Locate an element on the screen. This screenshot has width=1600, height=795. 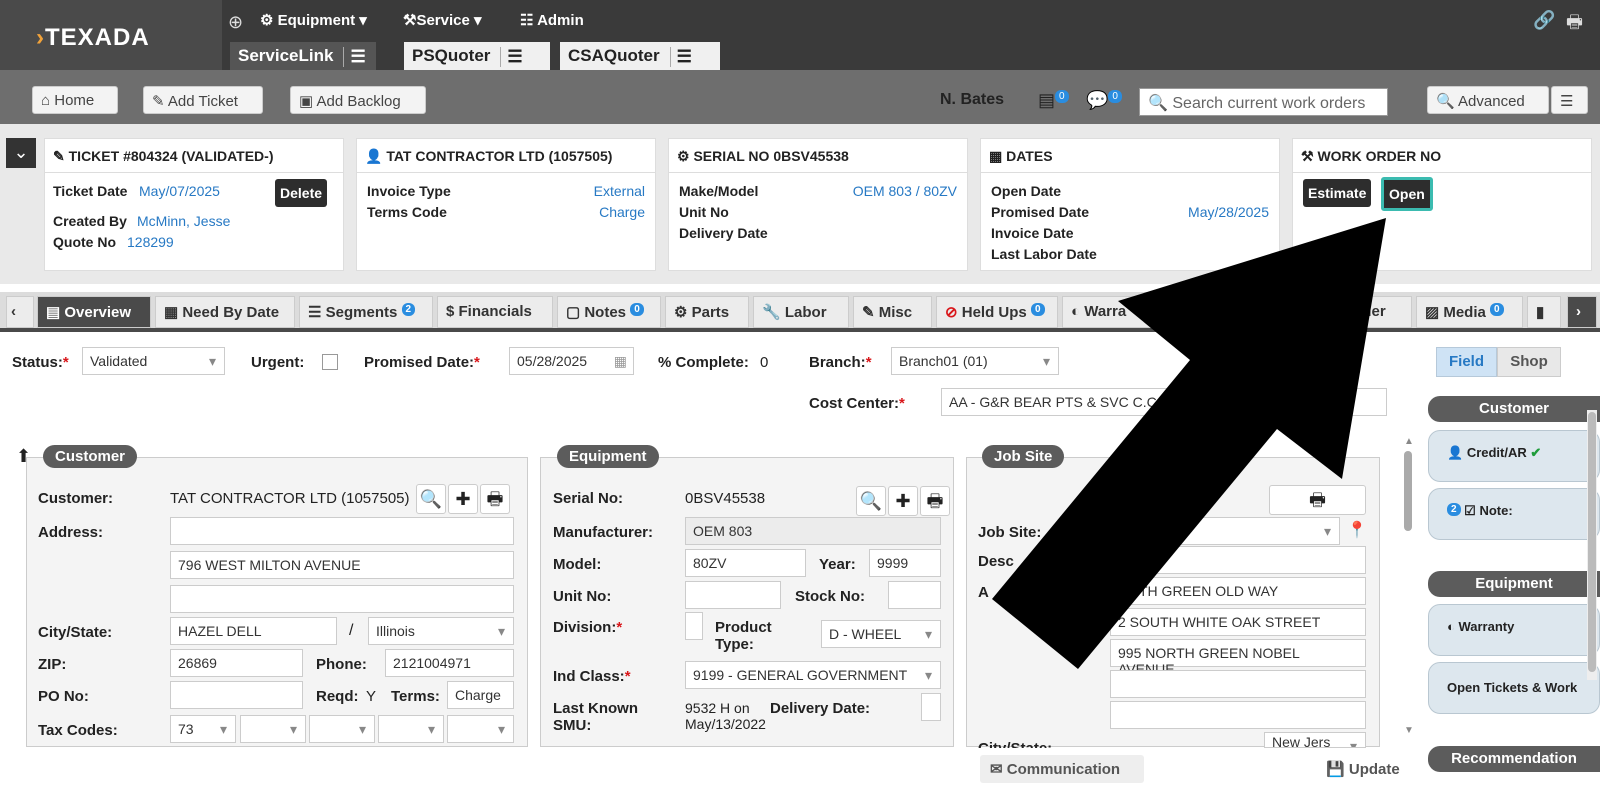
complete-label: % Complete: is located at coordinates (703, 362).